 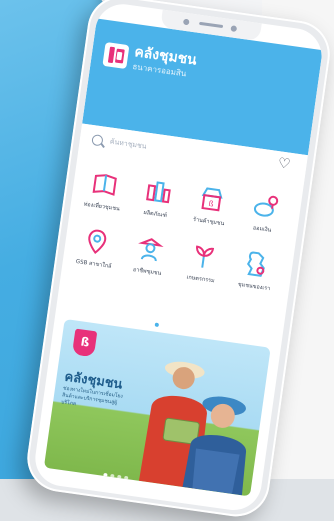 I want to click on menu-item-4: ออมเงิน, so click(x=263, y=217).